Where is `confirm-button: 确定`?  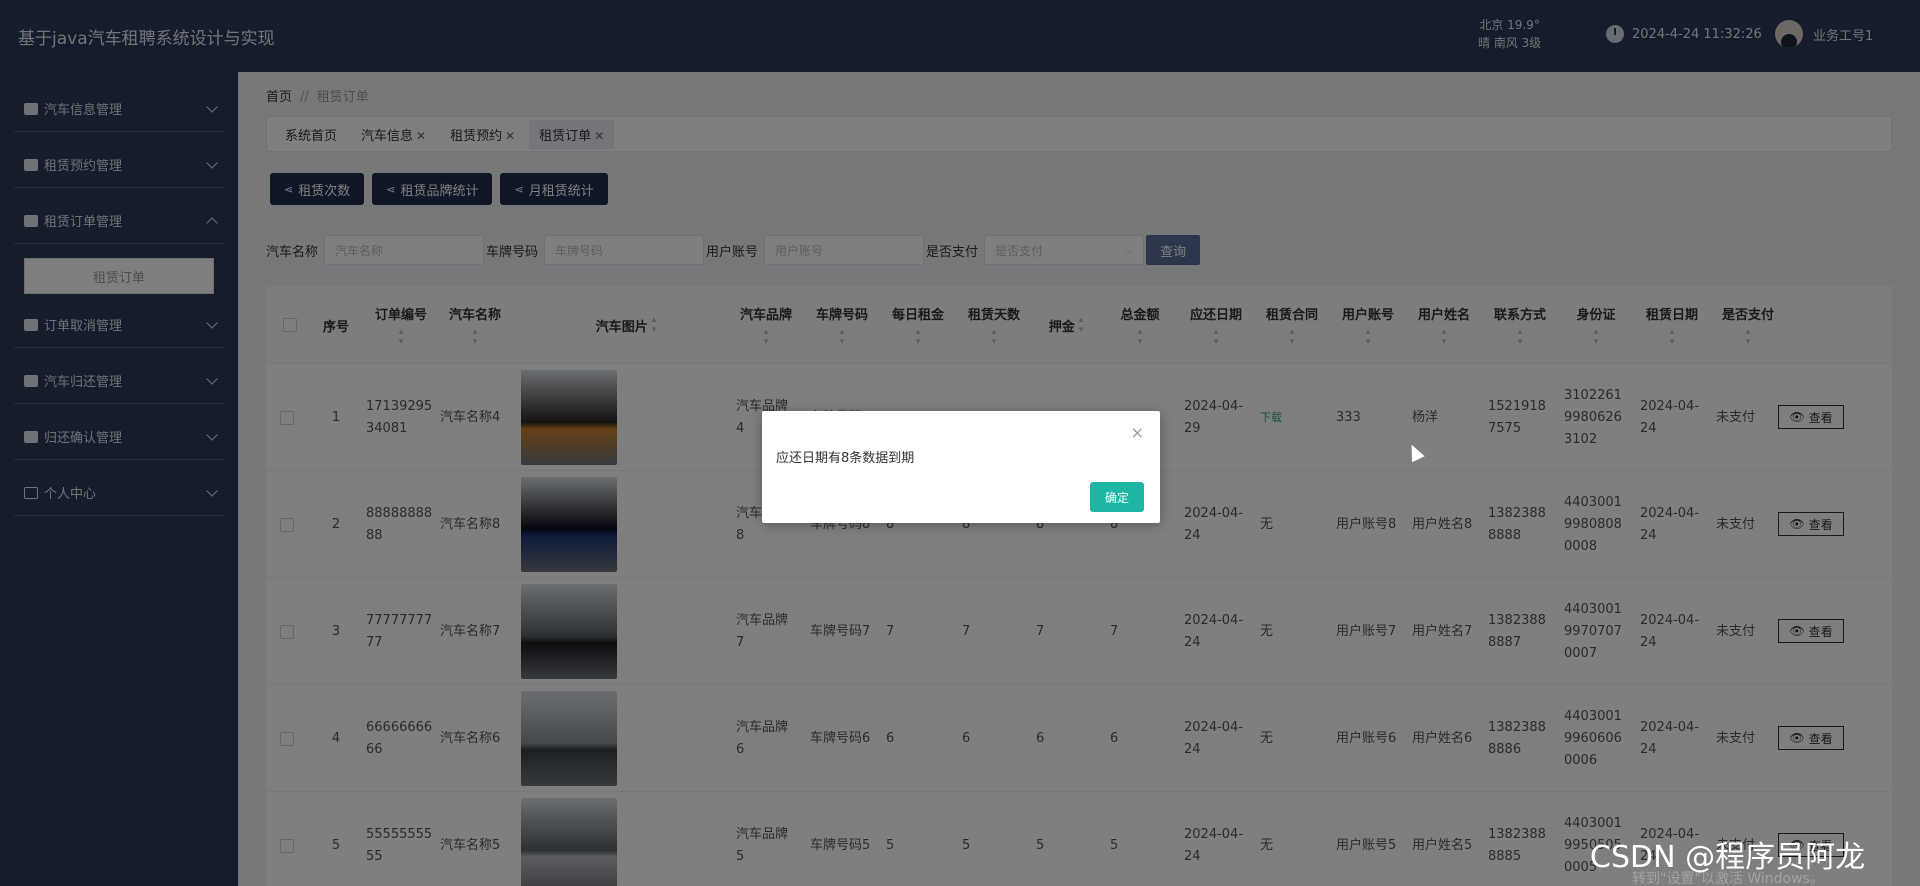 confirm-button: 确定 is located at coordinates (1117, 497).